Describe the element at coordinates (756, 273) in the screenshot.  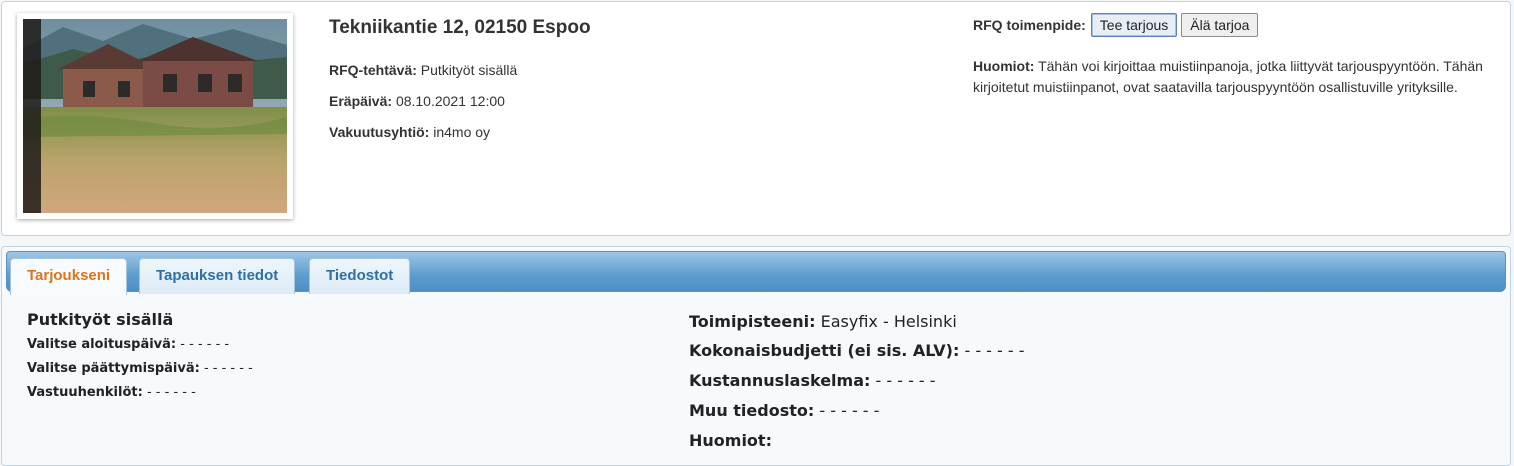
I see `tab-bar: Tarjoukseni Tapauksen tiedot Tiedostot` at that location.